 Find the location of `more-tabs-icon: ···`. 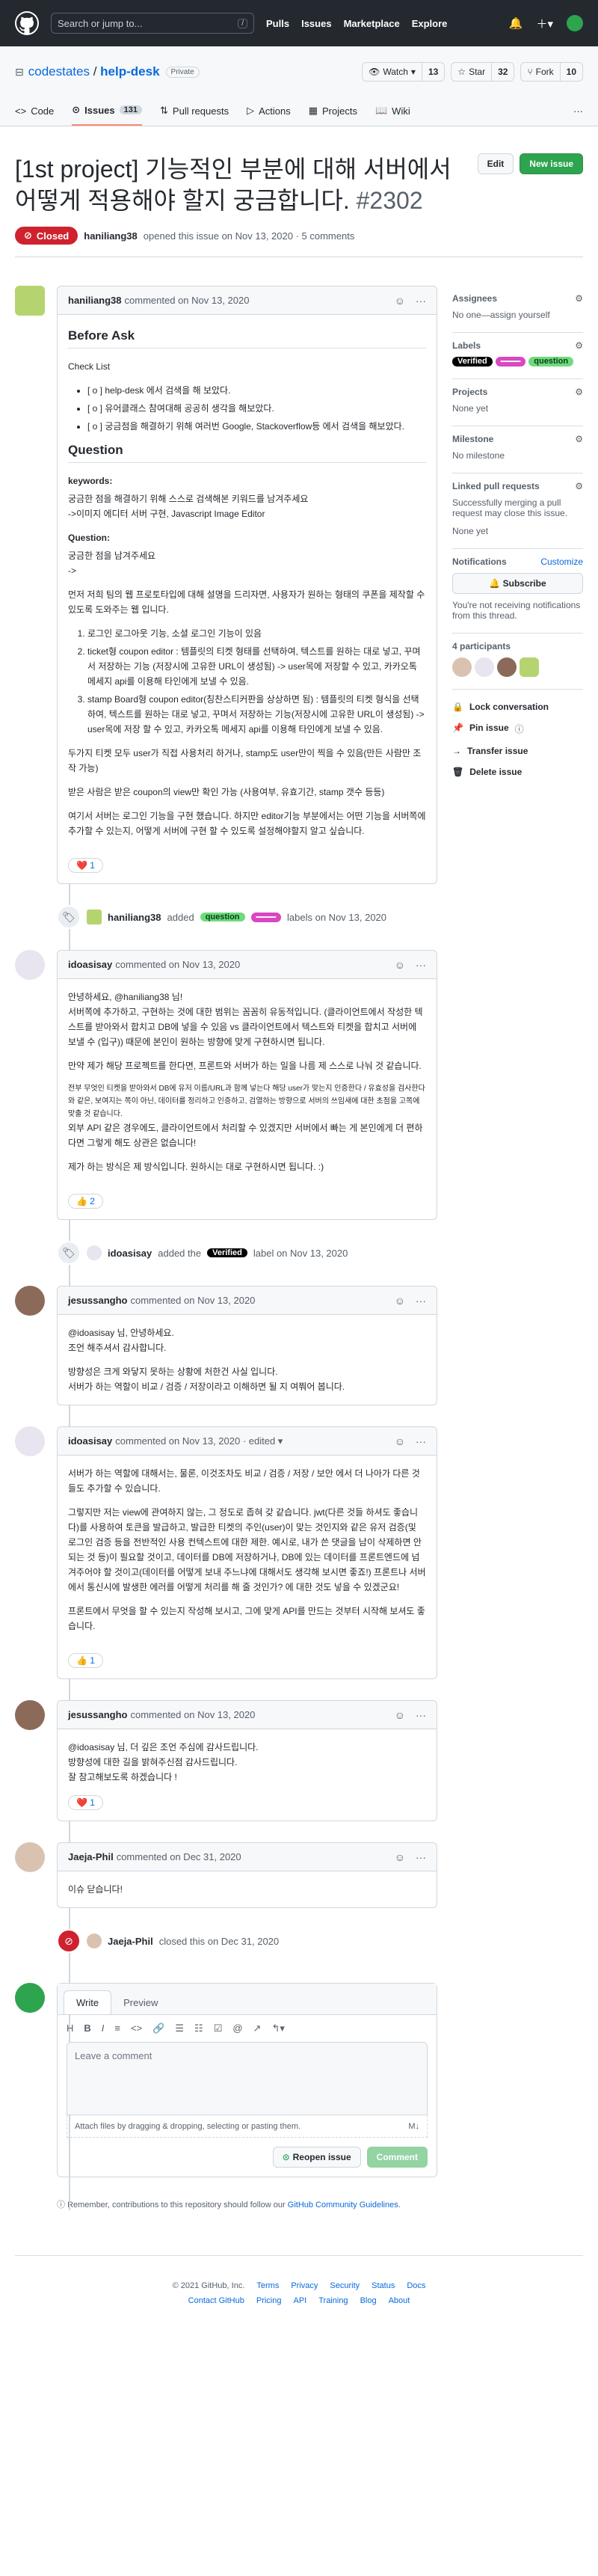

more-tabs-icon: ··· is located at coordinates (578, 111).